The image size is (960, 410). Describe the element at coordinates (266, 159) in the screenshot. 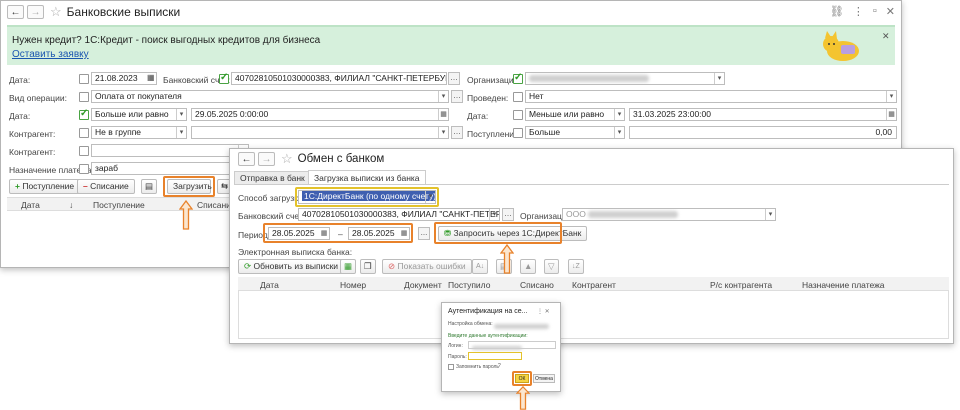

I see `exchange-forward-button: →` at that location.